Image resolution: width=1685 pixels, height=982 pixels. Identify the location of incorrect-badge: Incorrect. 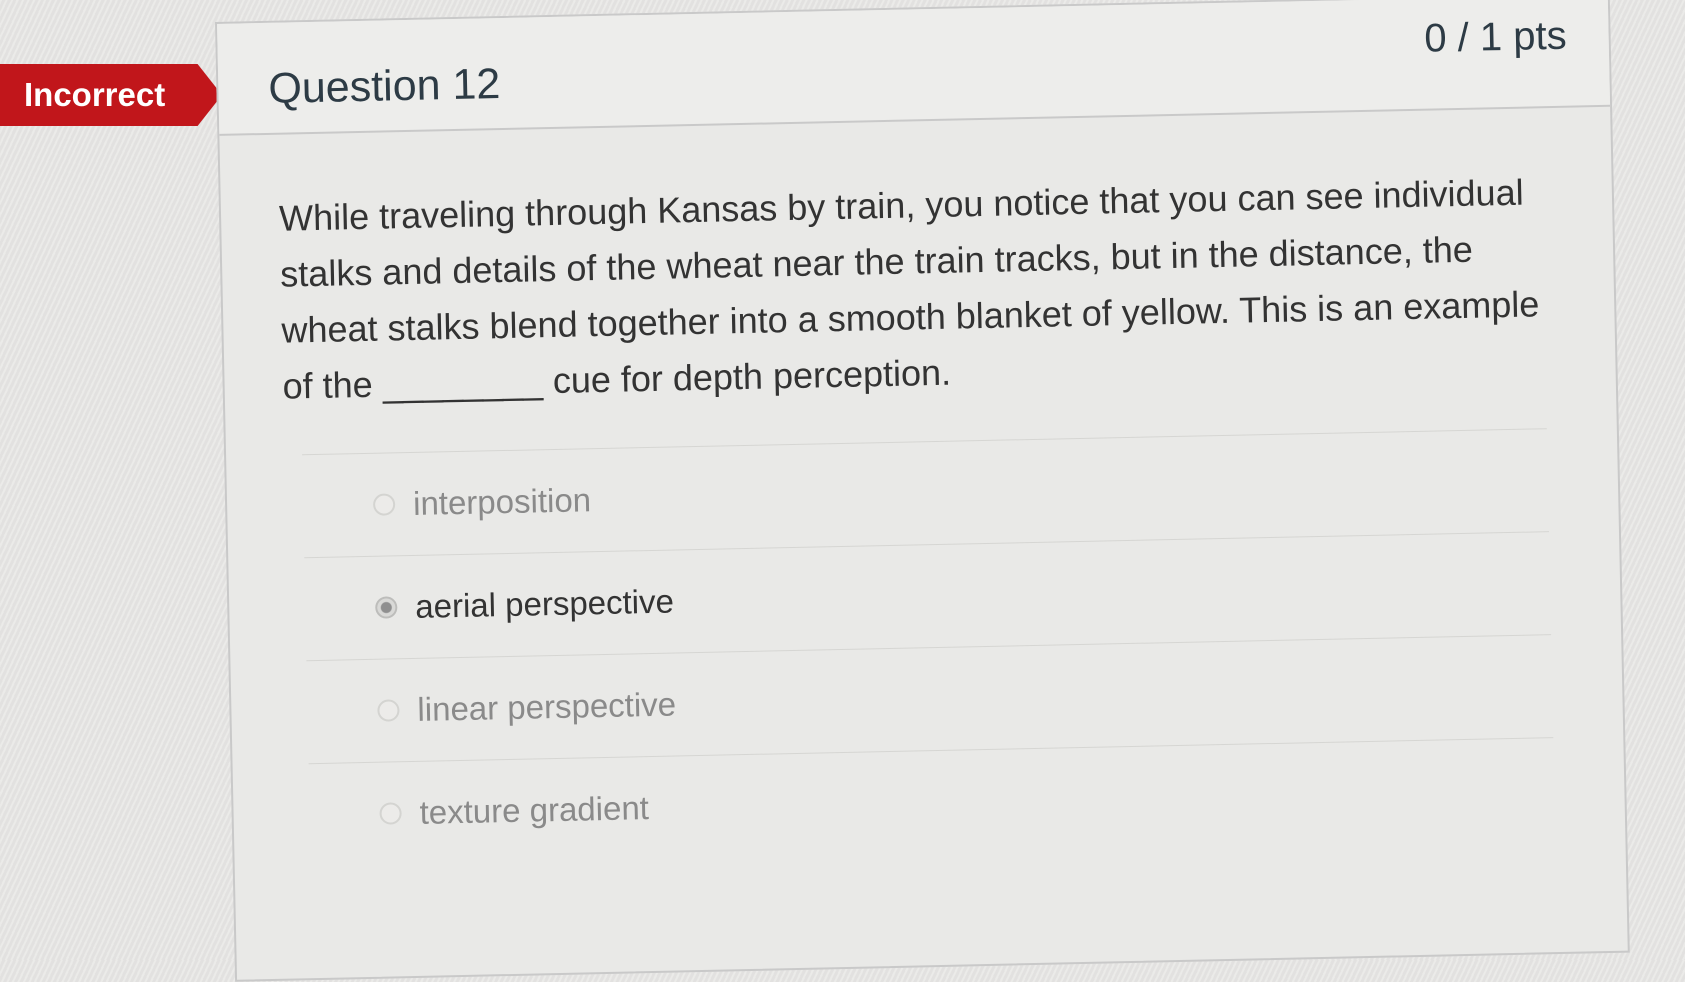
(111, 95).